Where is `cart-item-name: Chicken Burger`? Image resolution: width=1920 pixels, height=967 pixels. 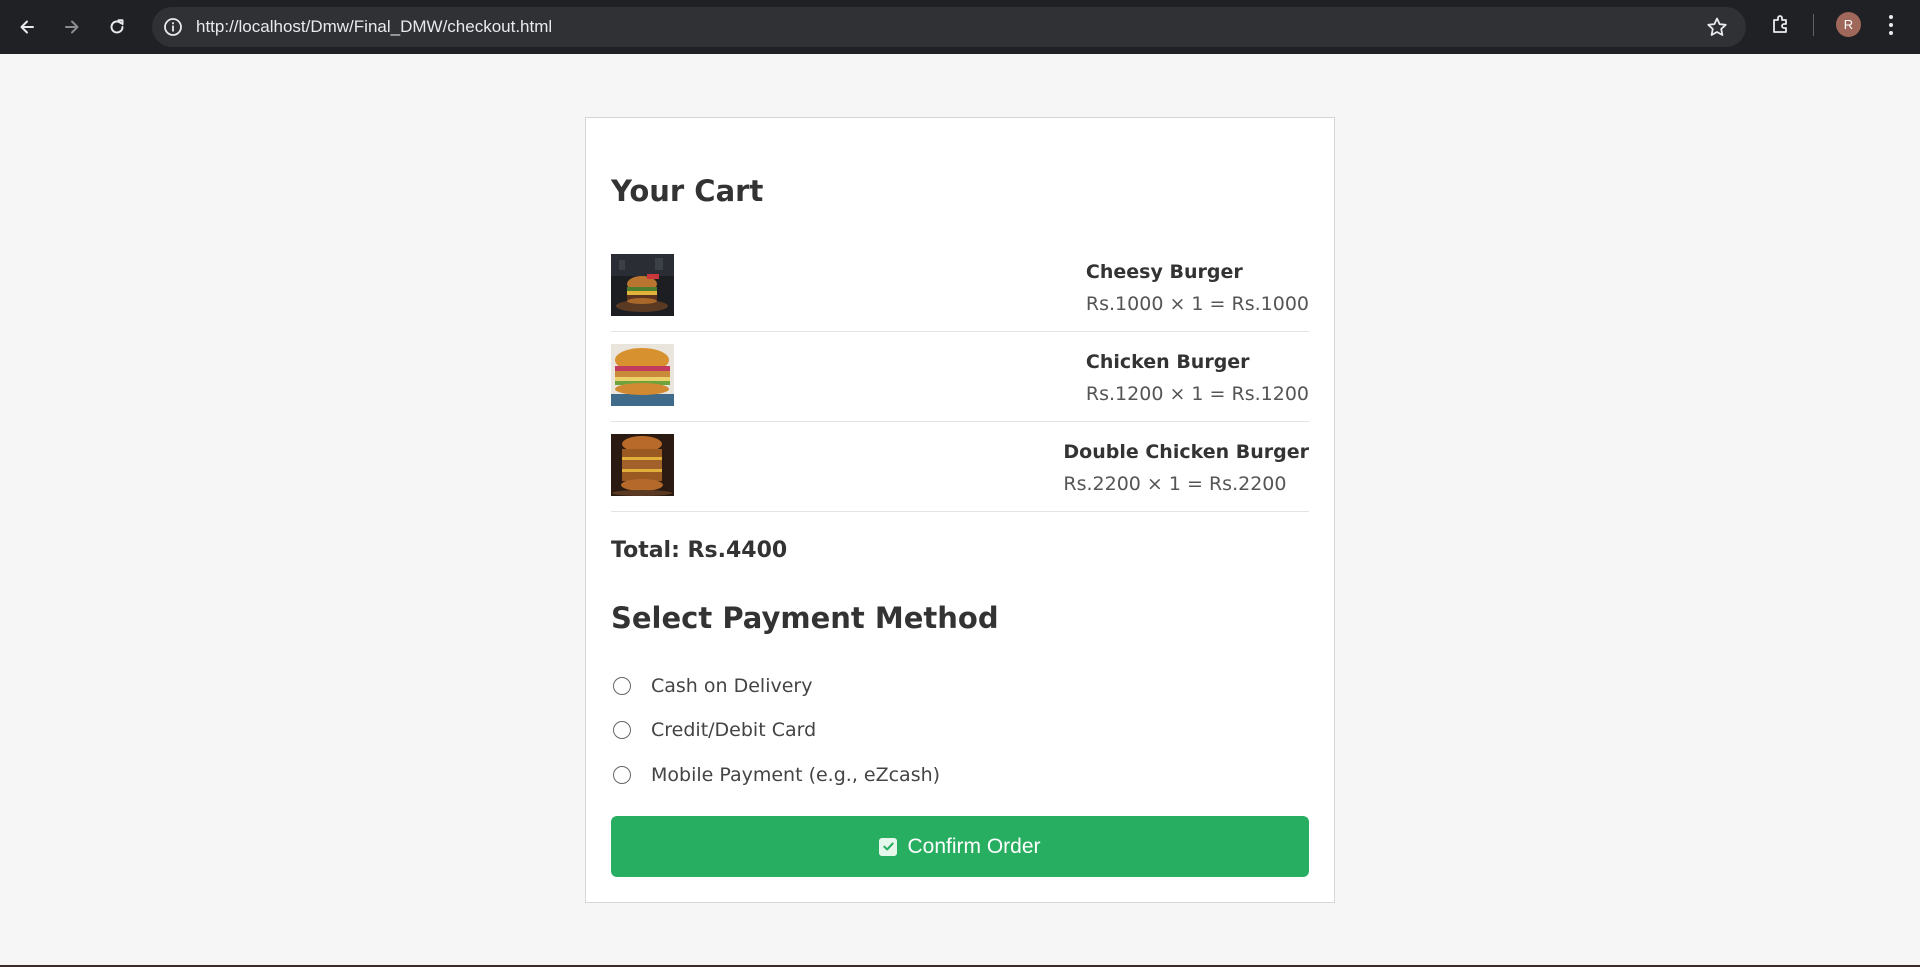 cart-item-name: Chicken Burger is located at coordinates (1167, 362).